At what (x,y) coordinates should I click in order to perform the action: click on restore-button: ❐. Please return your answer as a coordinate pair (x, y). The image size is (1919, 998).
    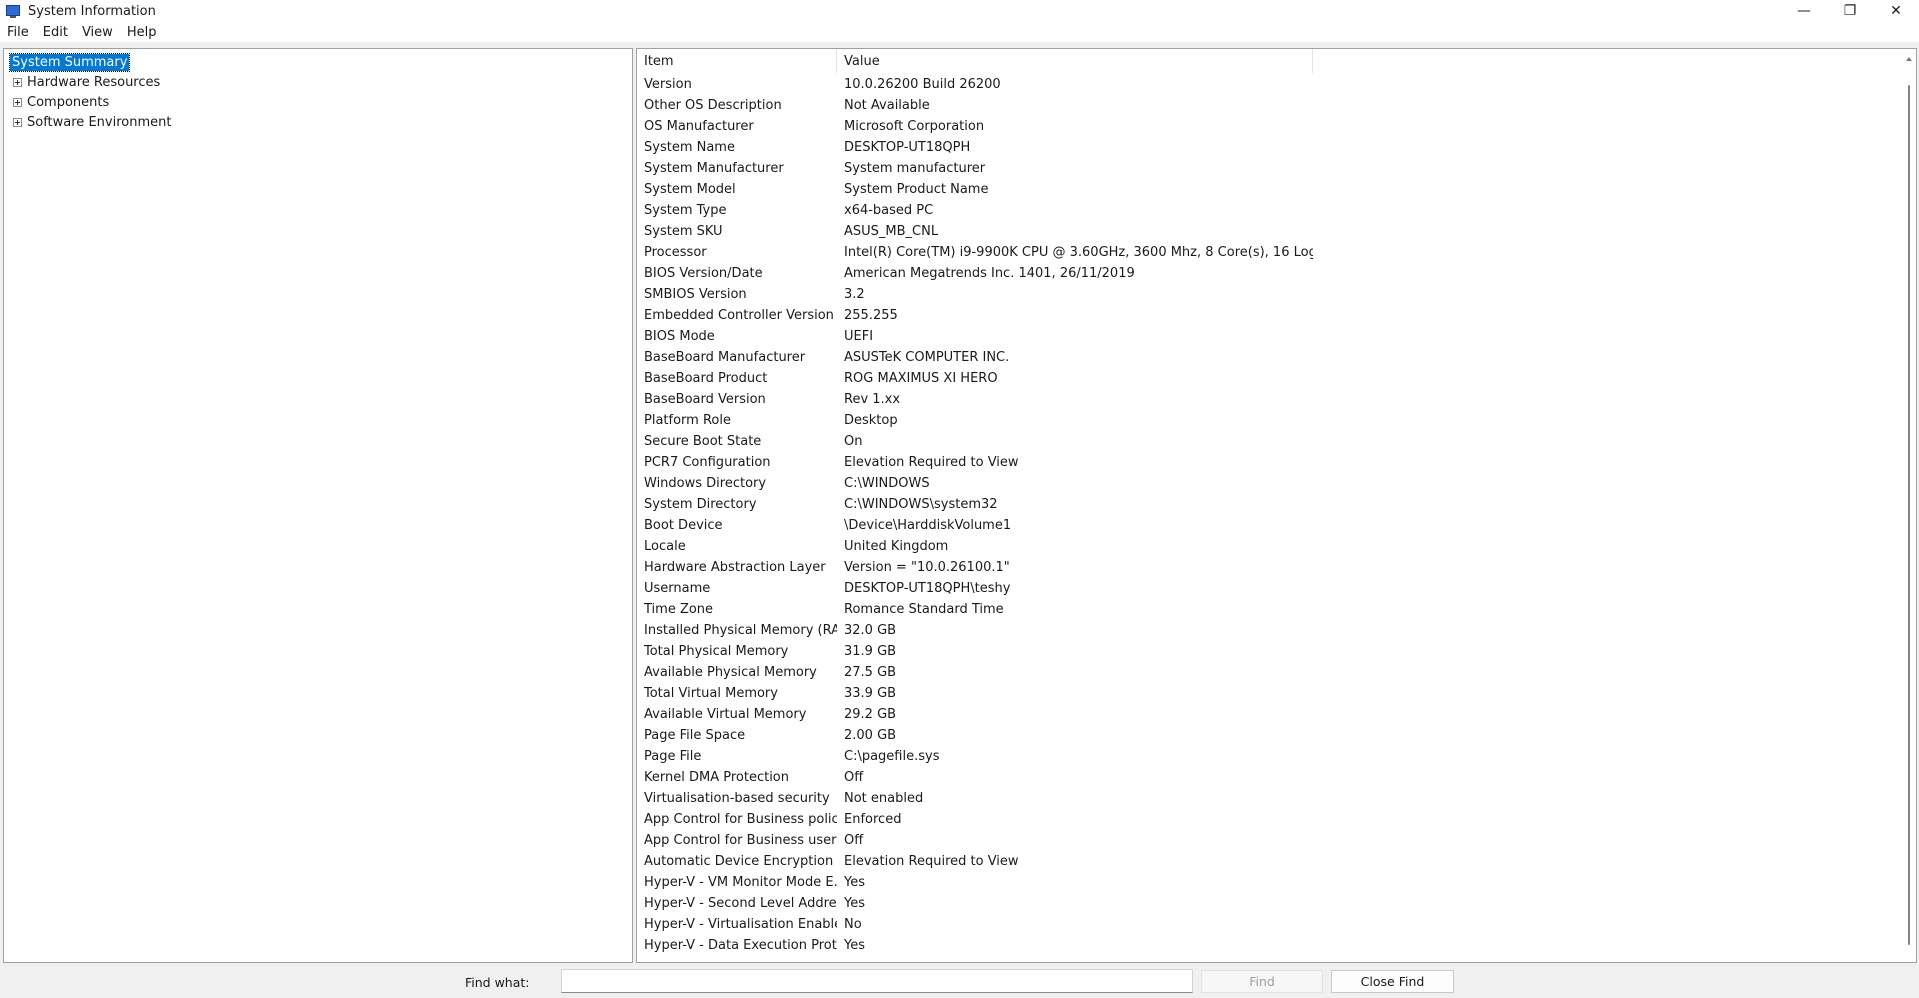
    Looking at the image, I should click on (1850, 11).